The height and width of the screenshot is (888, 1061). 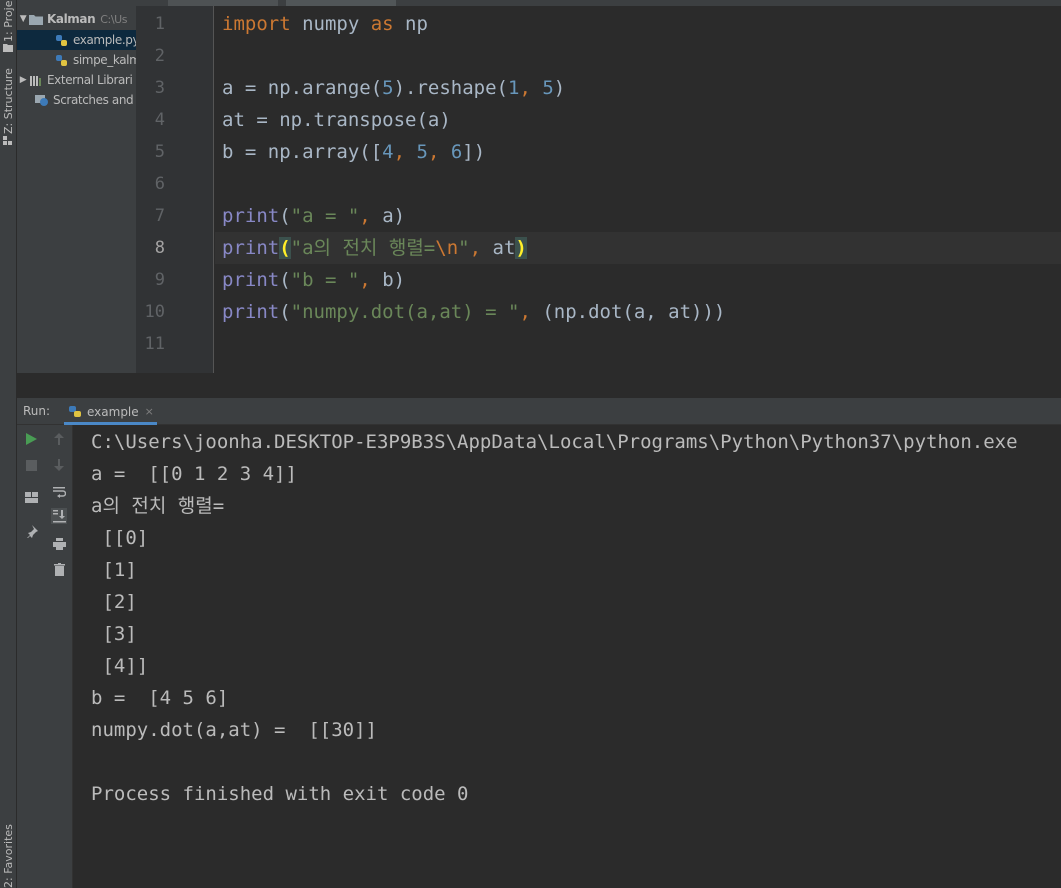 I want to click on clear-all-button, so click(x=59, y=569).